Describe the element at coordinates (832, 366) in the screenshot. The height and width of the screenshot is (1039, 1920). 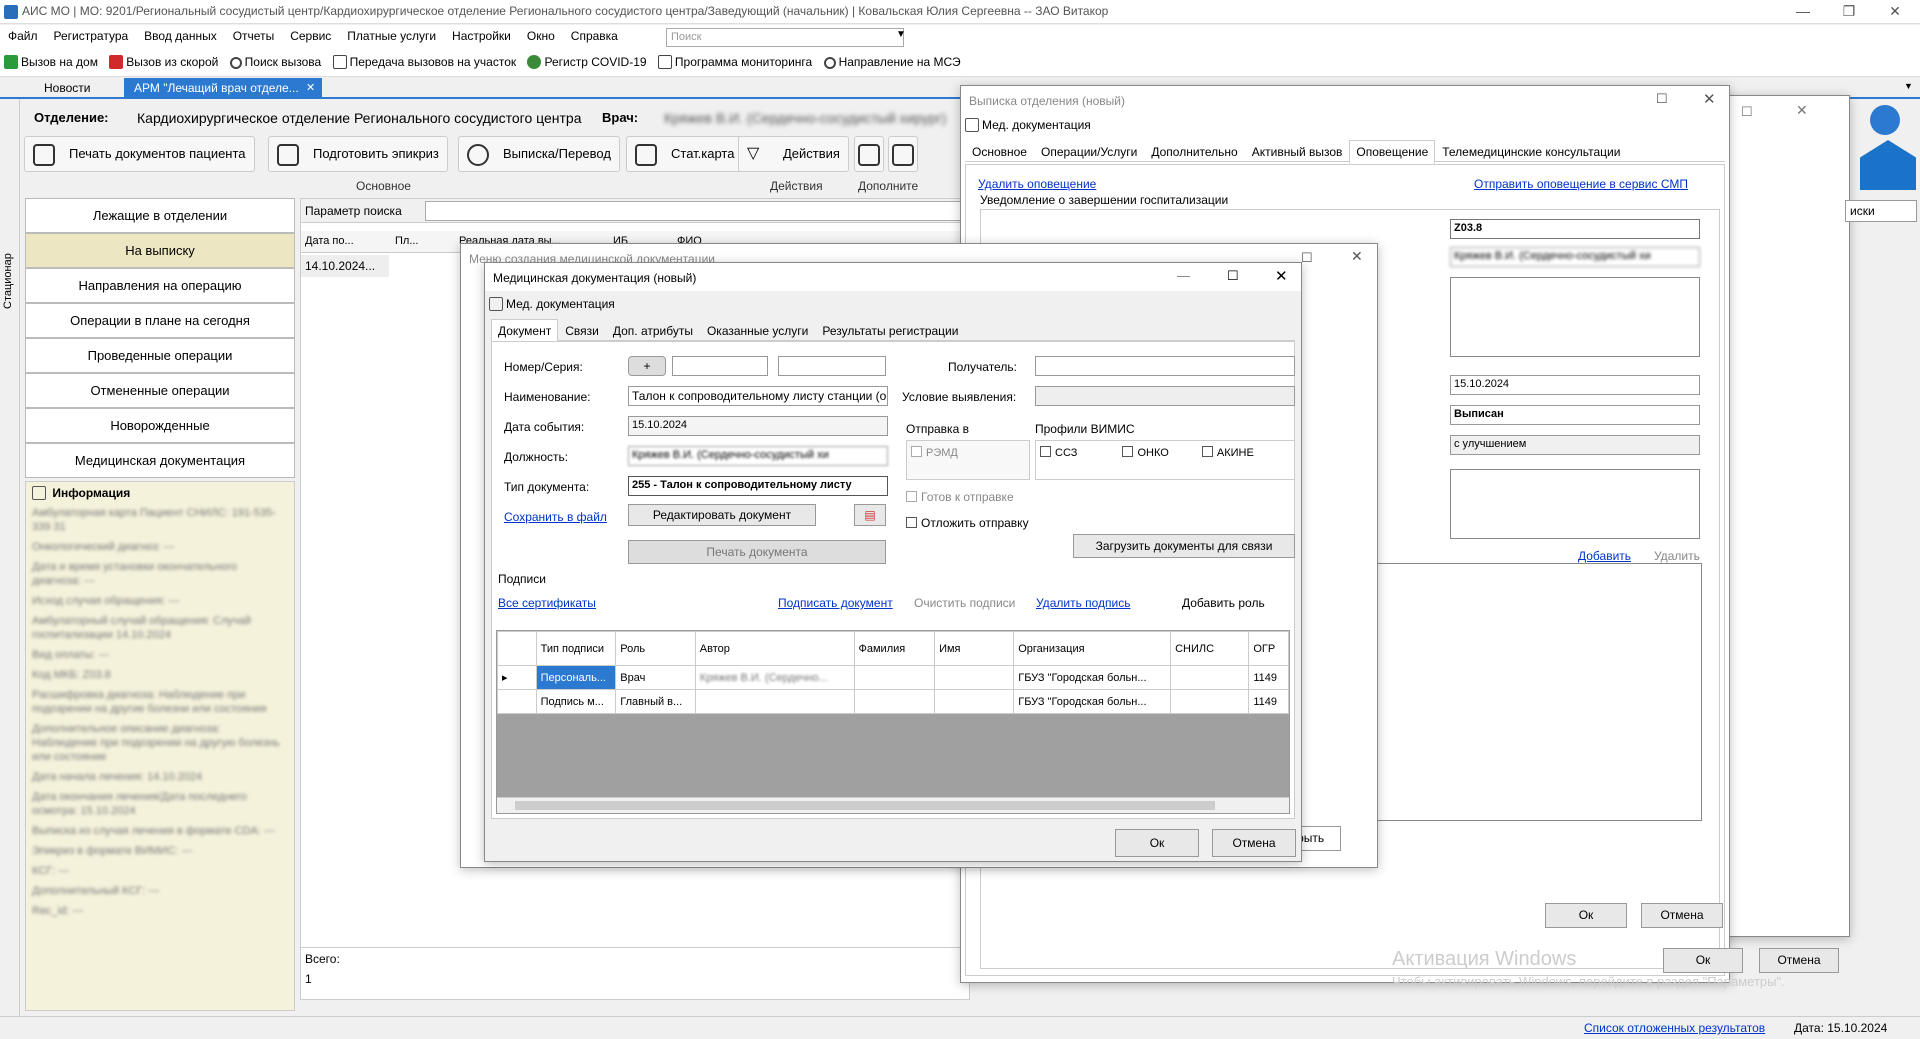
I see `series-input` at that location.